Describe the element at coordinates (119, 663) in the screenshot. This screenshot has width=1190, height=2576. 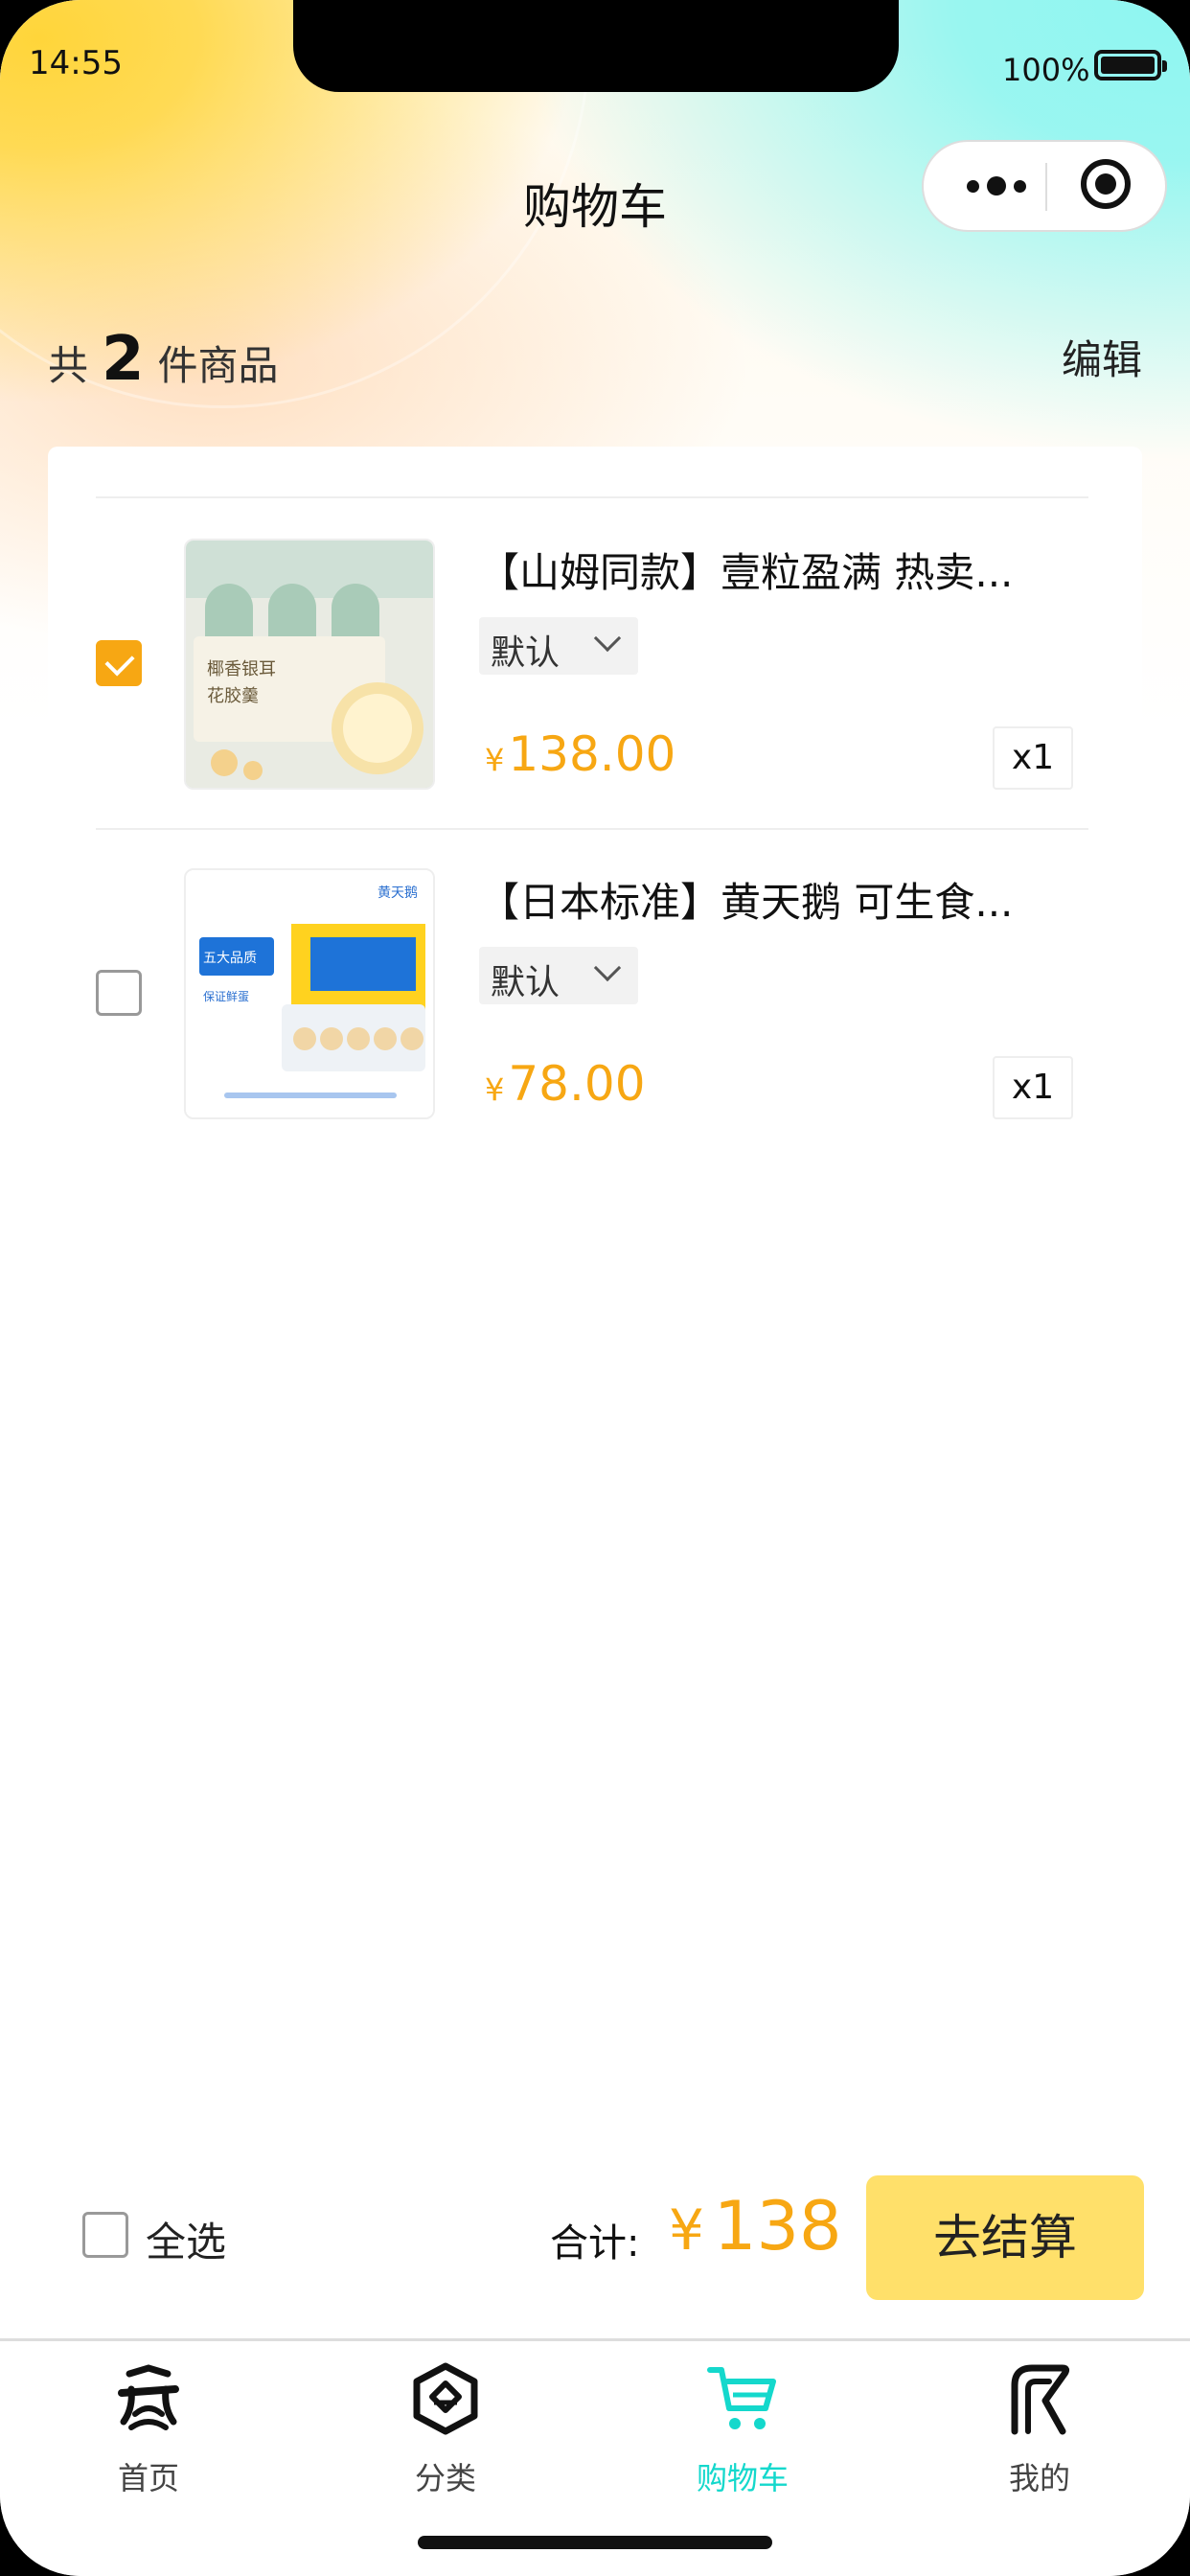
I see `item-checkbox-checked` at that location.